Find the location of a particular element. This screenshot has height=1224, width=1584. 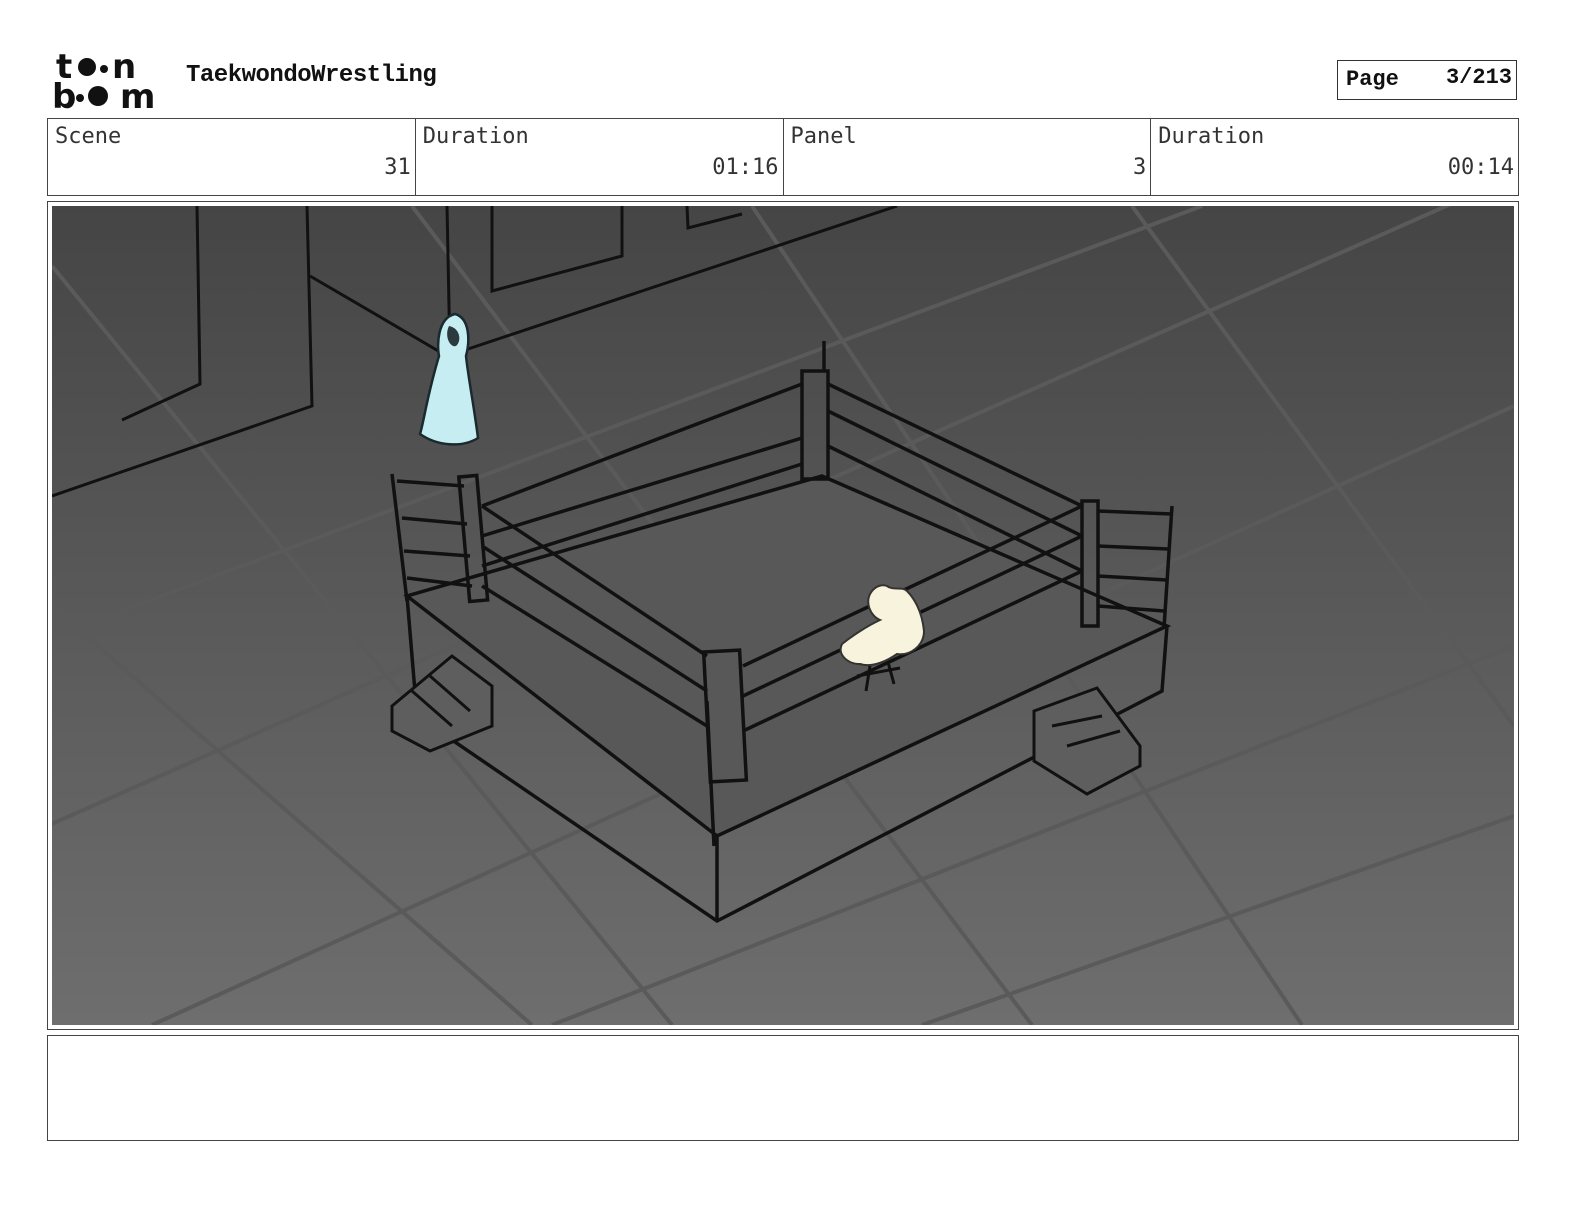

scene-duration-cell: Duration 01:16 is located at coordinates (600, 157).